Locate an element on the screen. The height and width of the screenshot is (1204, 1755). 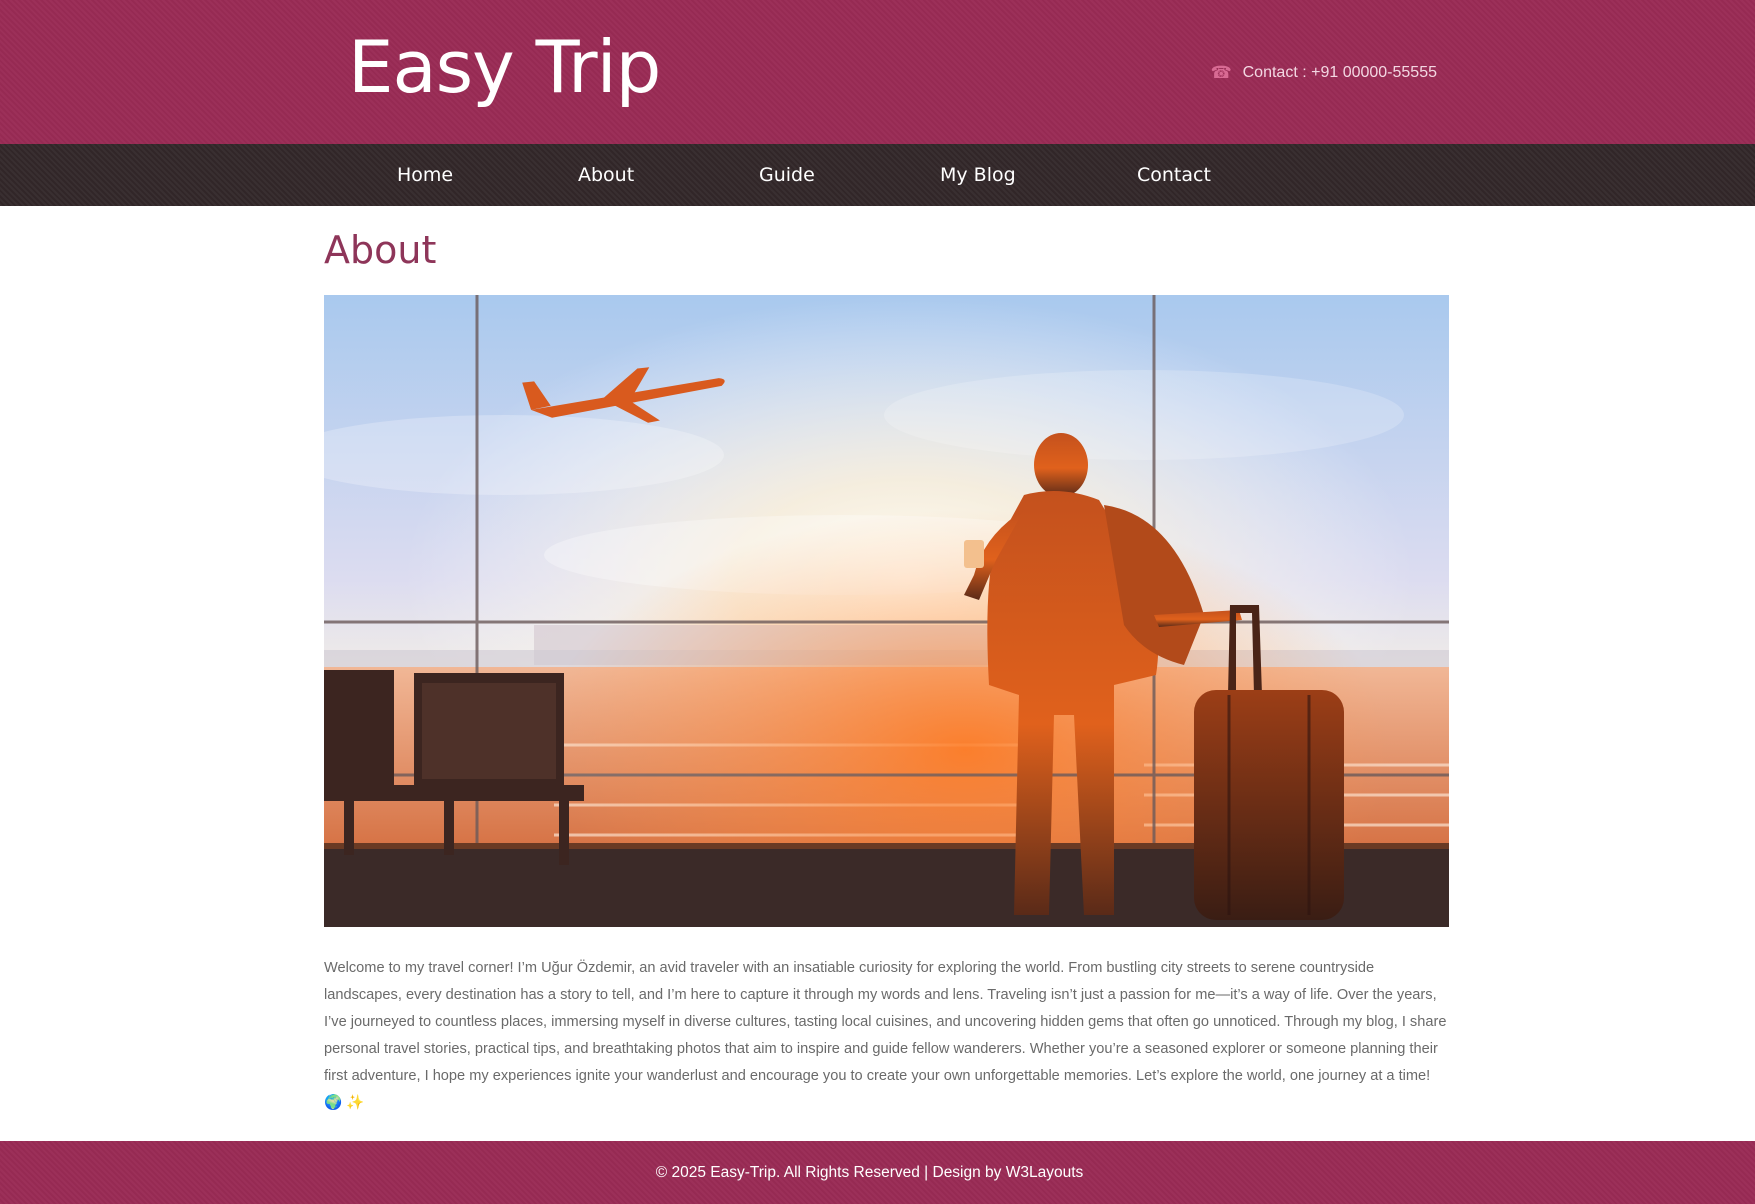
main-nav: Home About Guide My Blog Contact is located at coordinates (877, 175).